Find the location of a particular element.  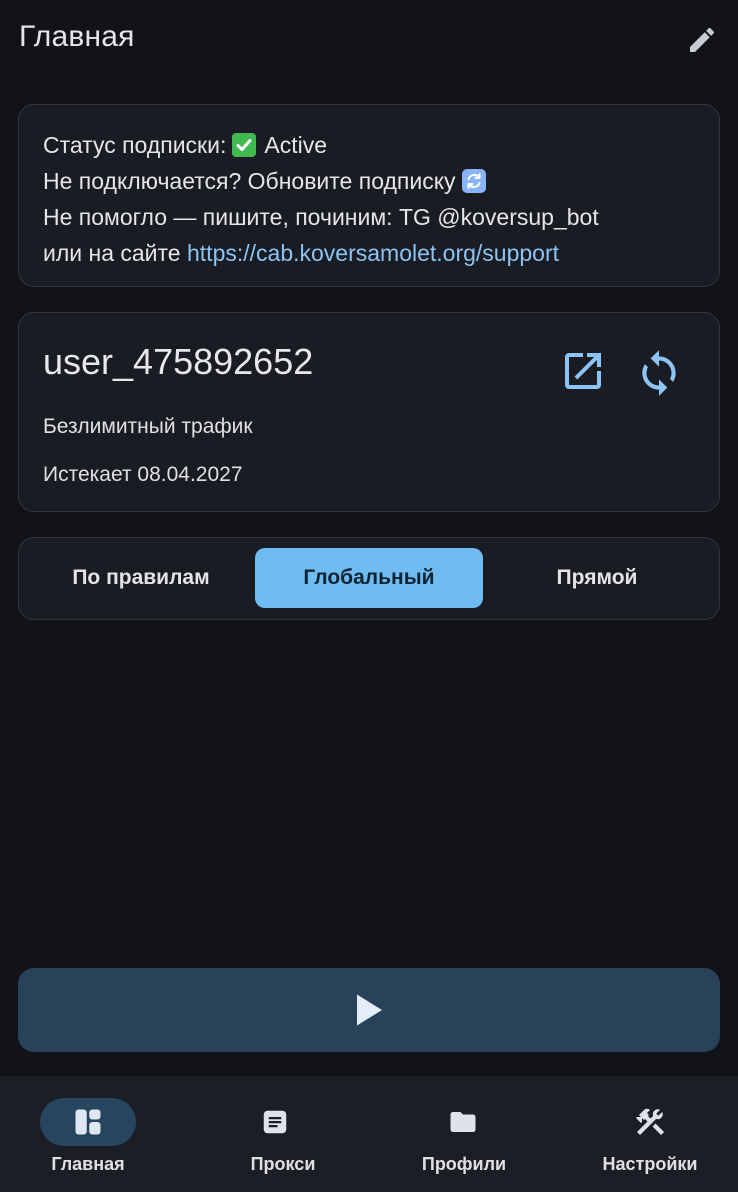

nav-home-indicator is located at coordinates (88, 1122).